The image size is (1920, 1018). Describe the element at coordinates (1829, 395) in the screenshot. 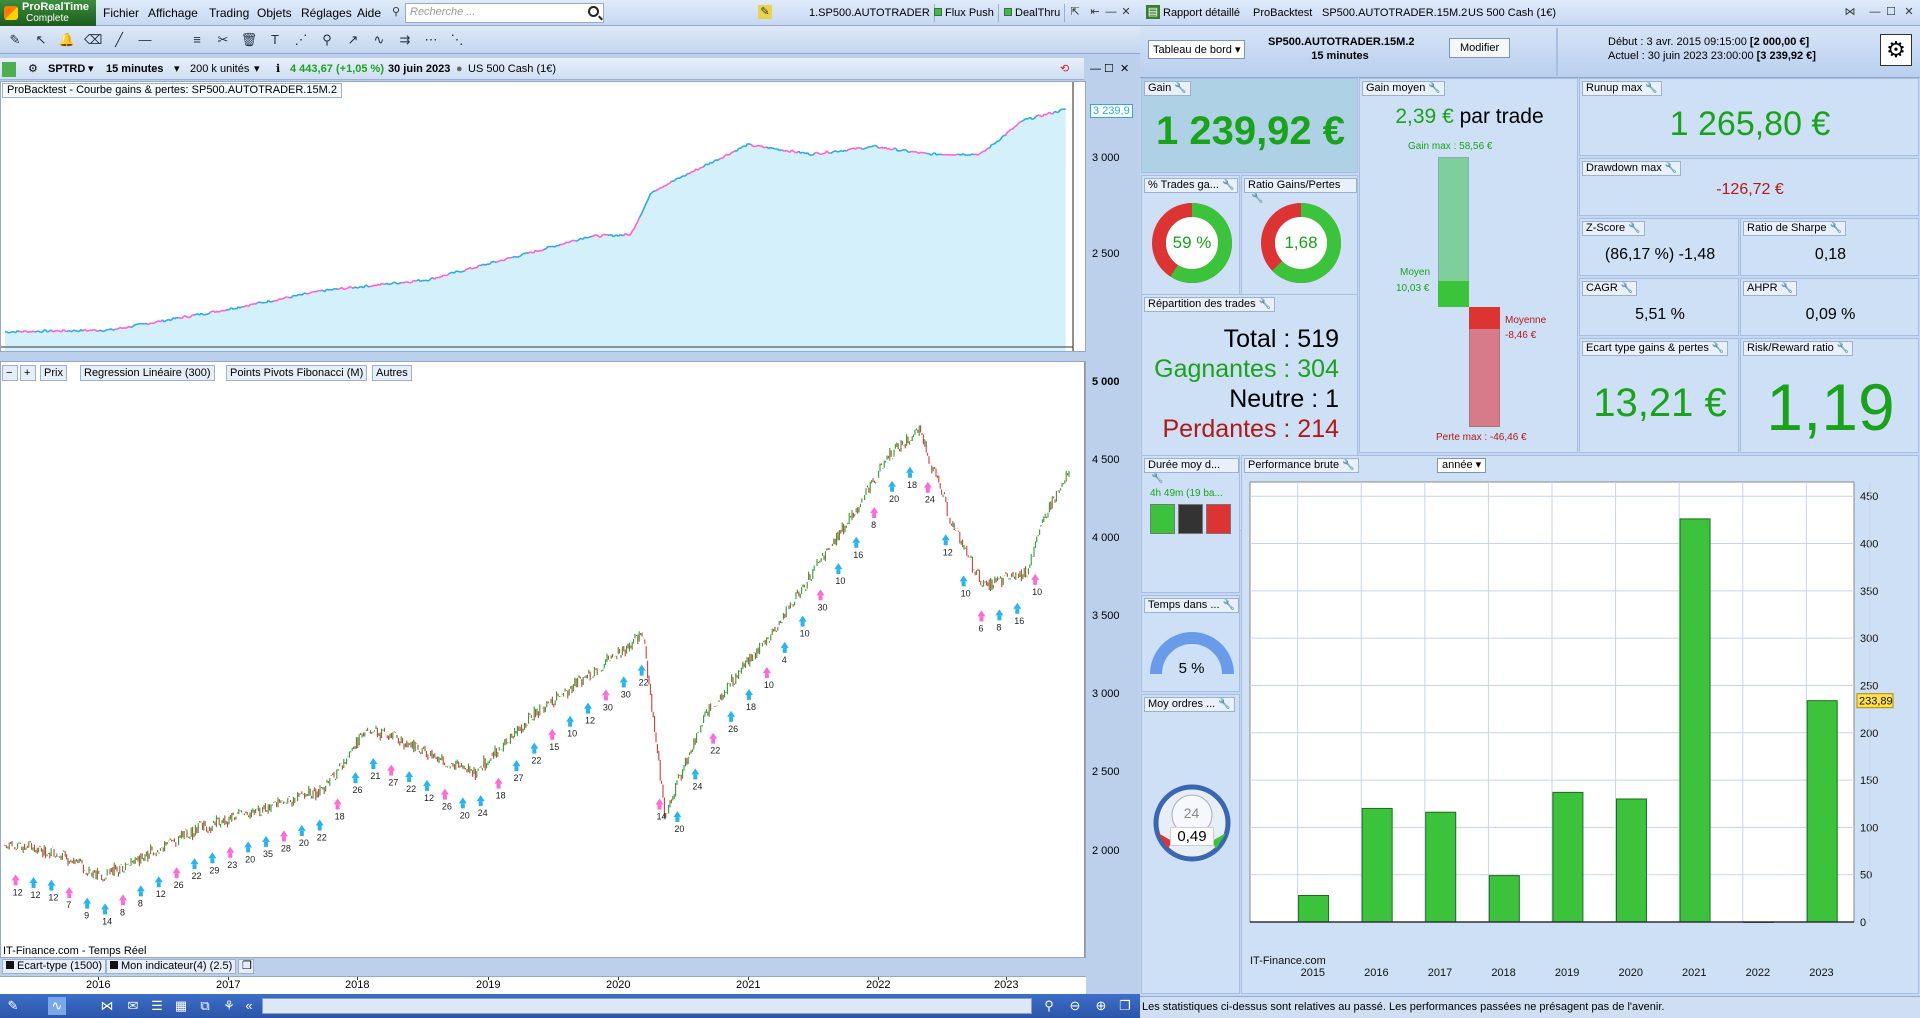

I see `riskreward-box: Risk/Reward ratio 🔧 1,19` at that location.